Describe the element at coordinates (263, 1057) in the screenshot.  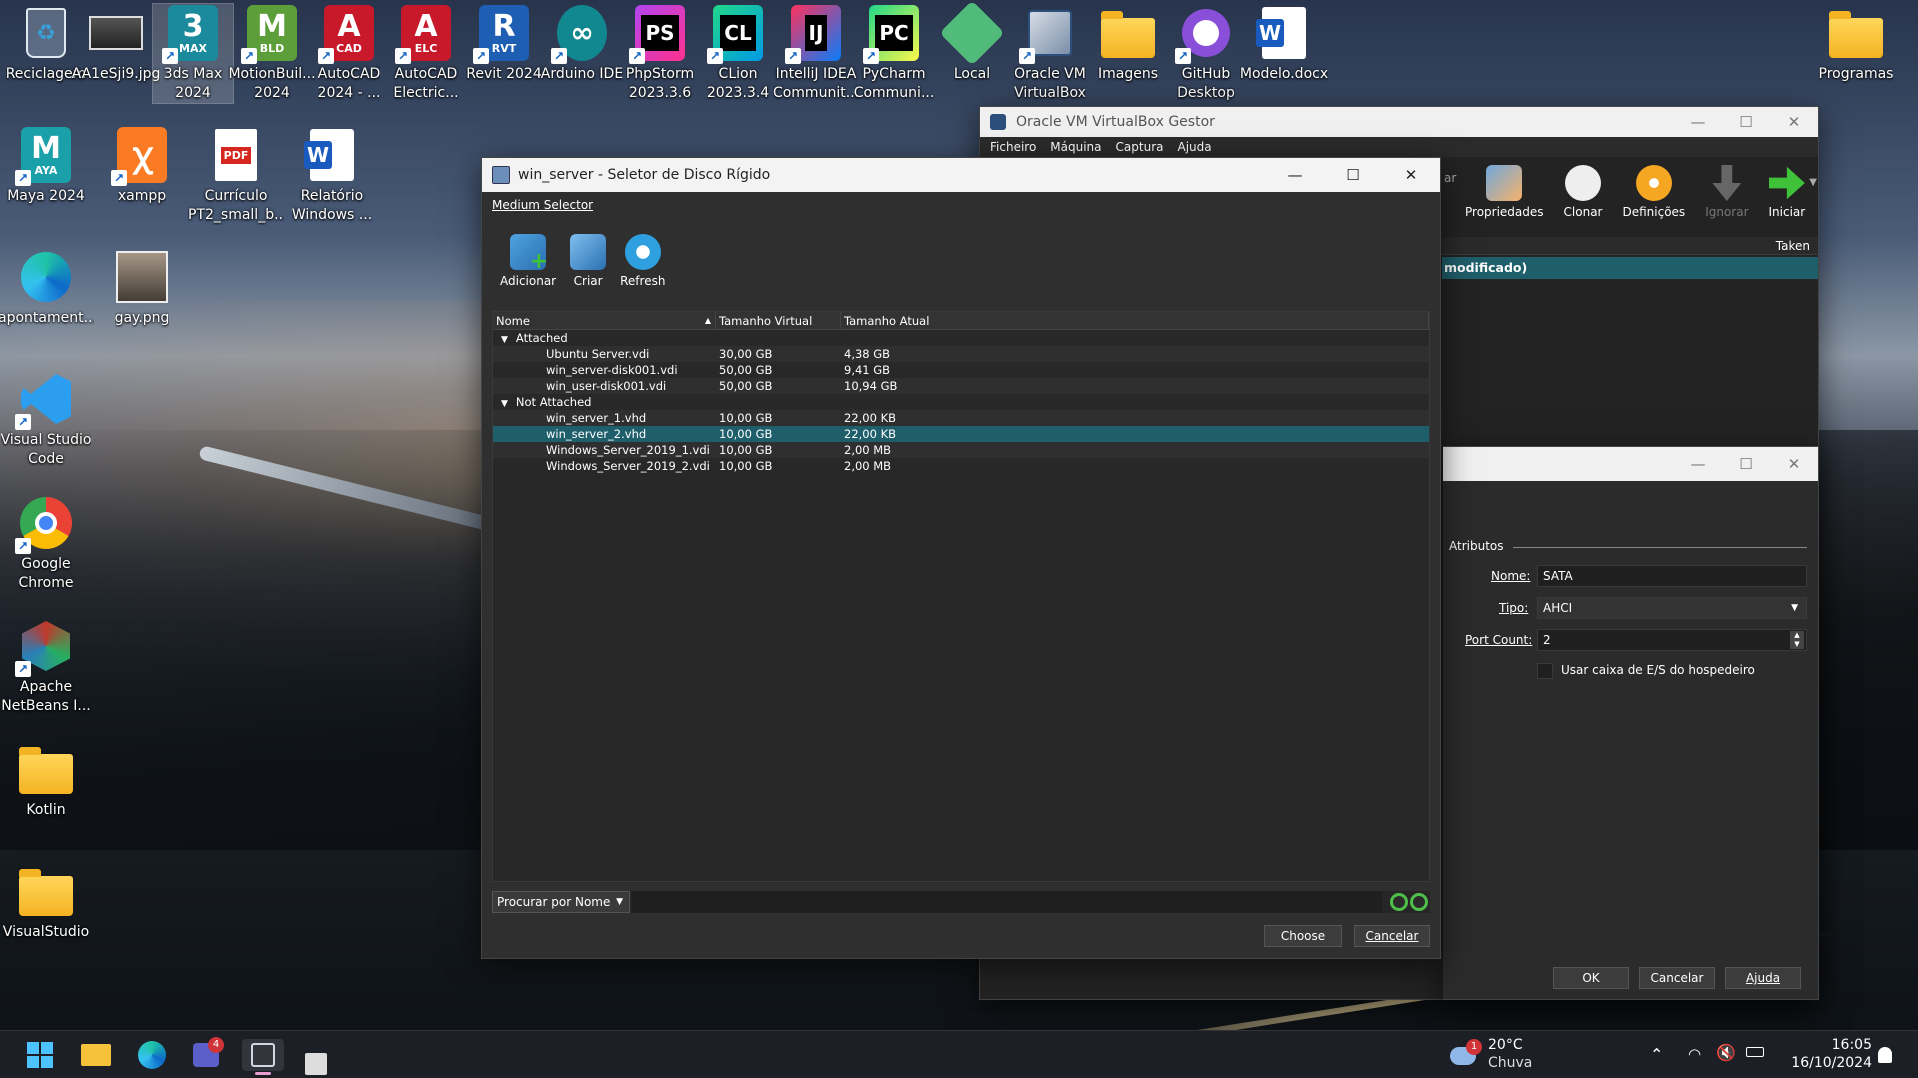
I see `virtualbox-taskbar-button` at that location.